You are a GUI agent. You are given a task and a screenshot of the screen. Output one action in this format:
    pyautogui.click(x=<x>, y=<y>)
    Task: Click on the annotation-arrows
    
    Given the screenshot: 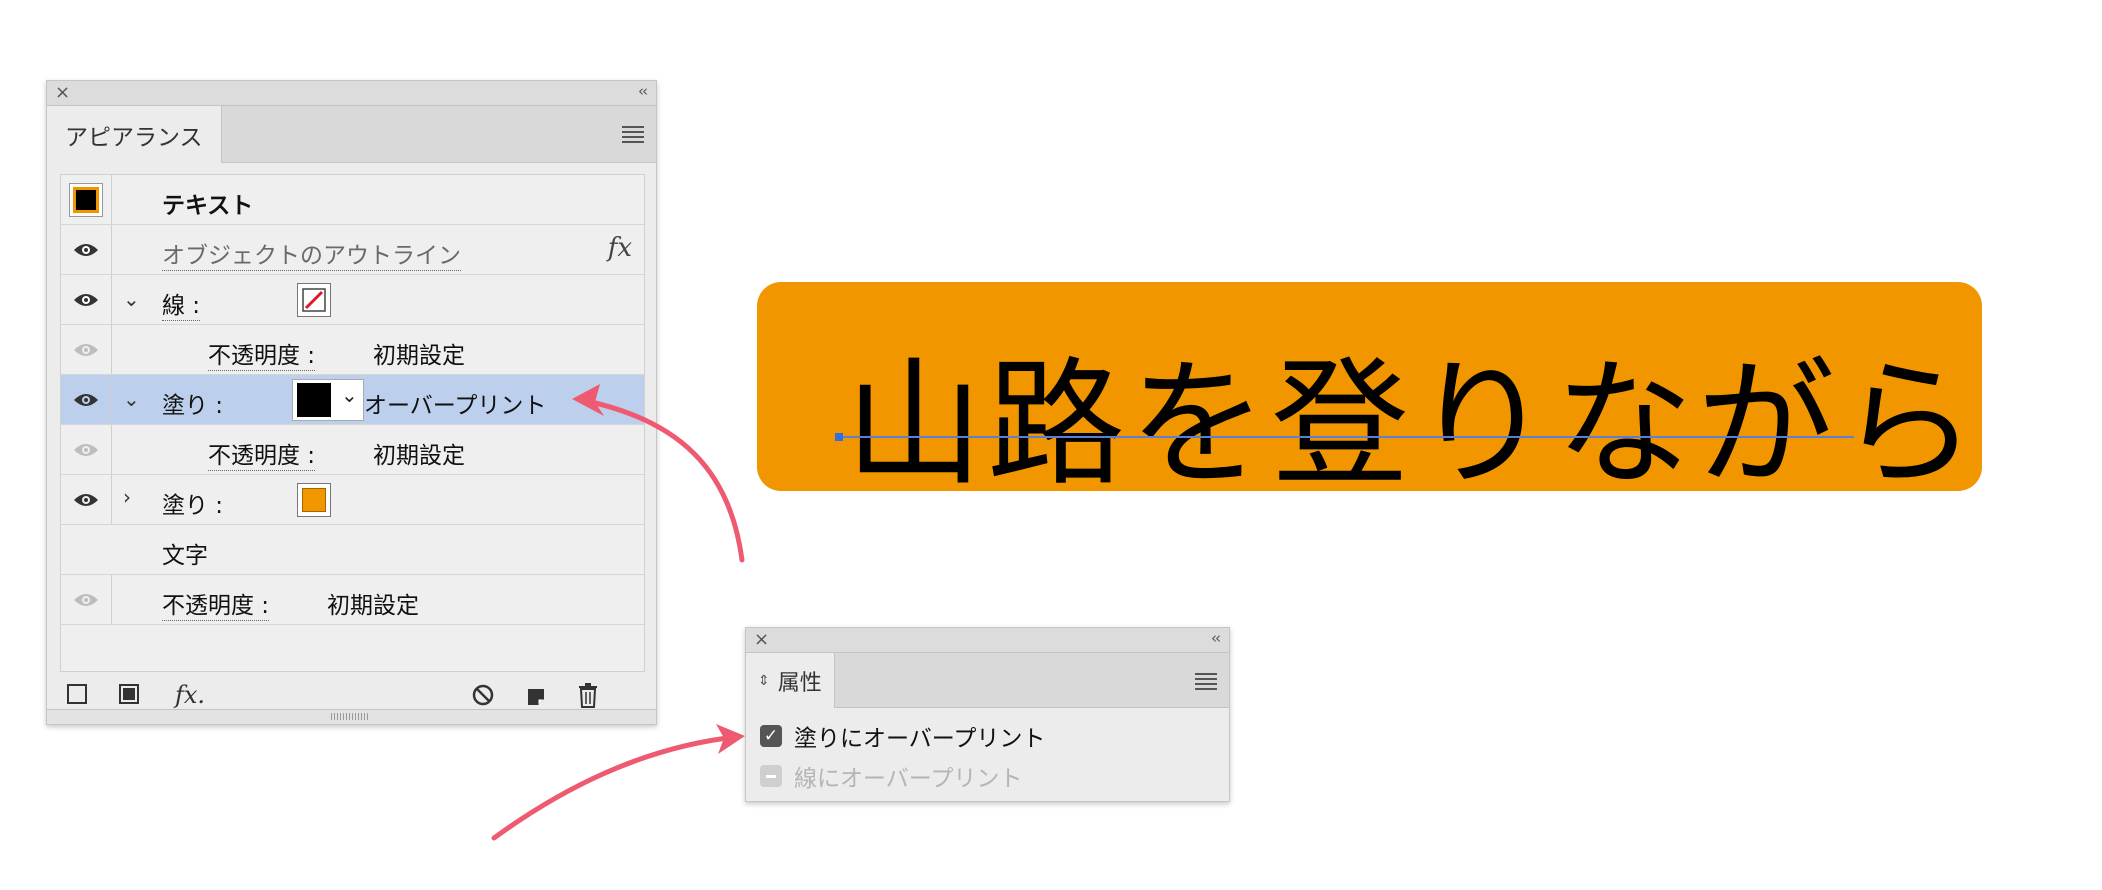 What is the action you would take?
    pyautogui.click(x=618, y=612)
    